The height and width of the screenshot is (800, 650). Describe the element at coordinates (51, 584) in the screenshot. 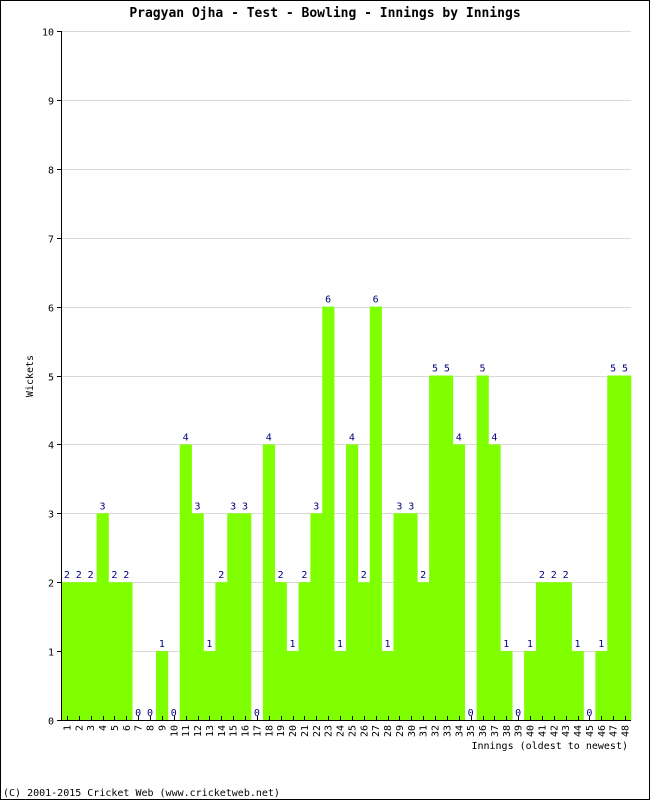

I see `y-tick-label: 2` at that location.